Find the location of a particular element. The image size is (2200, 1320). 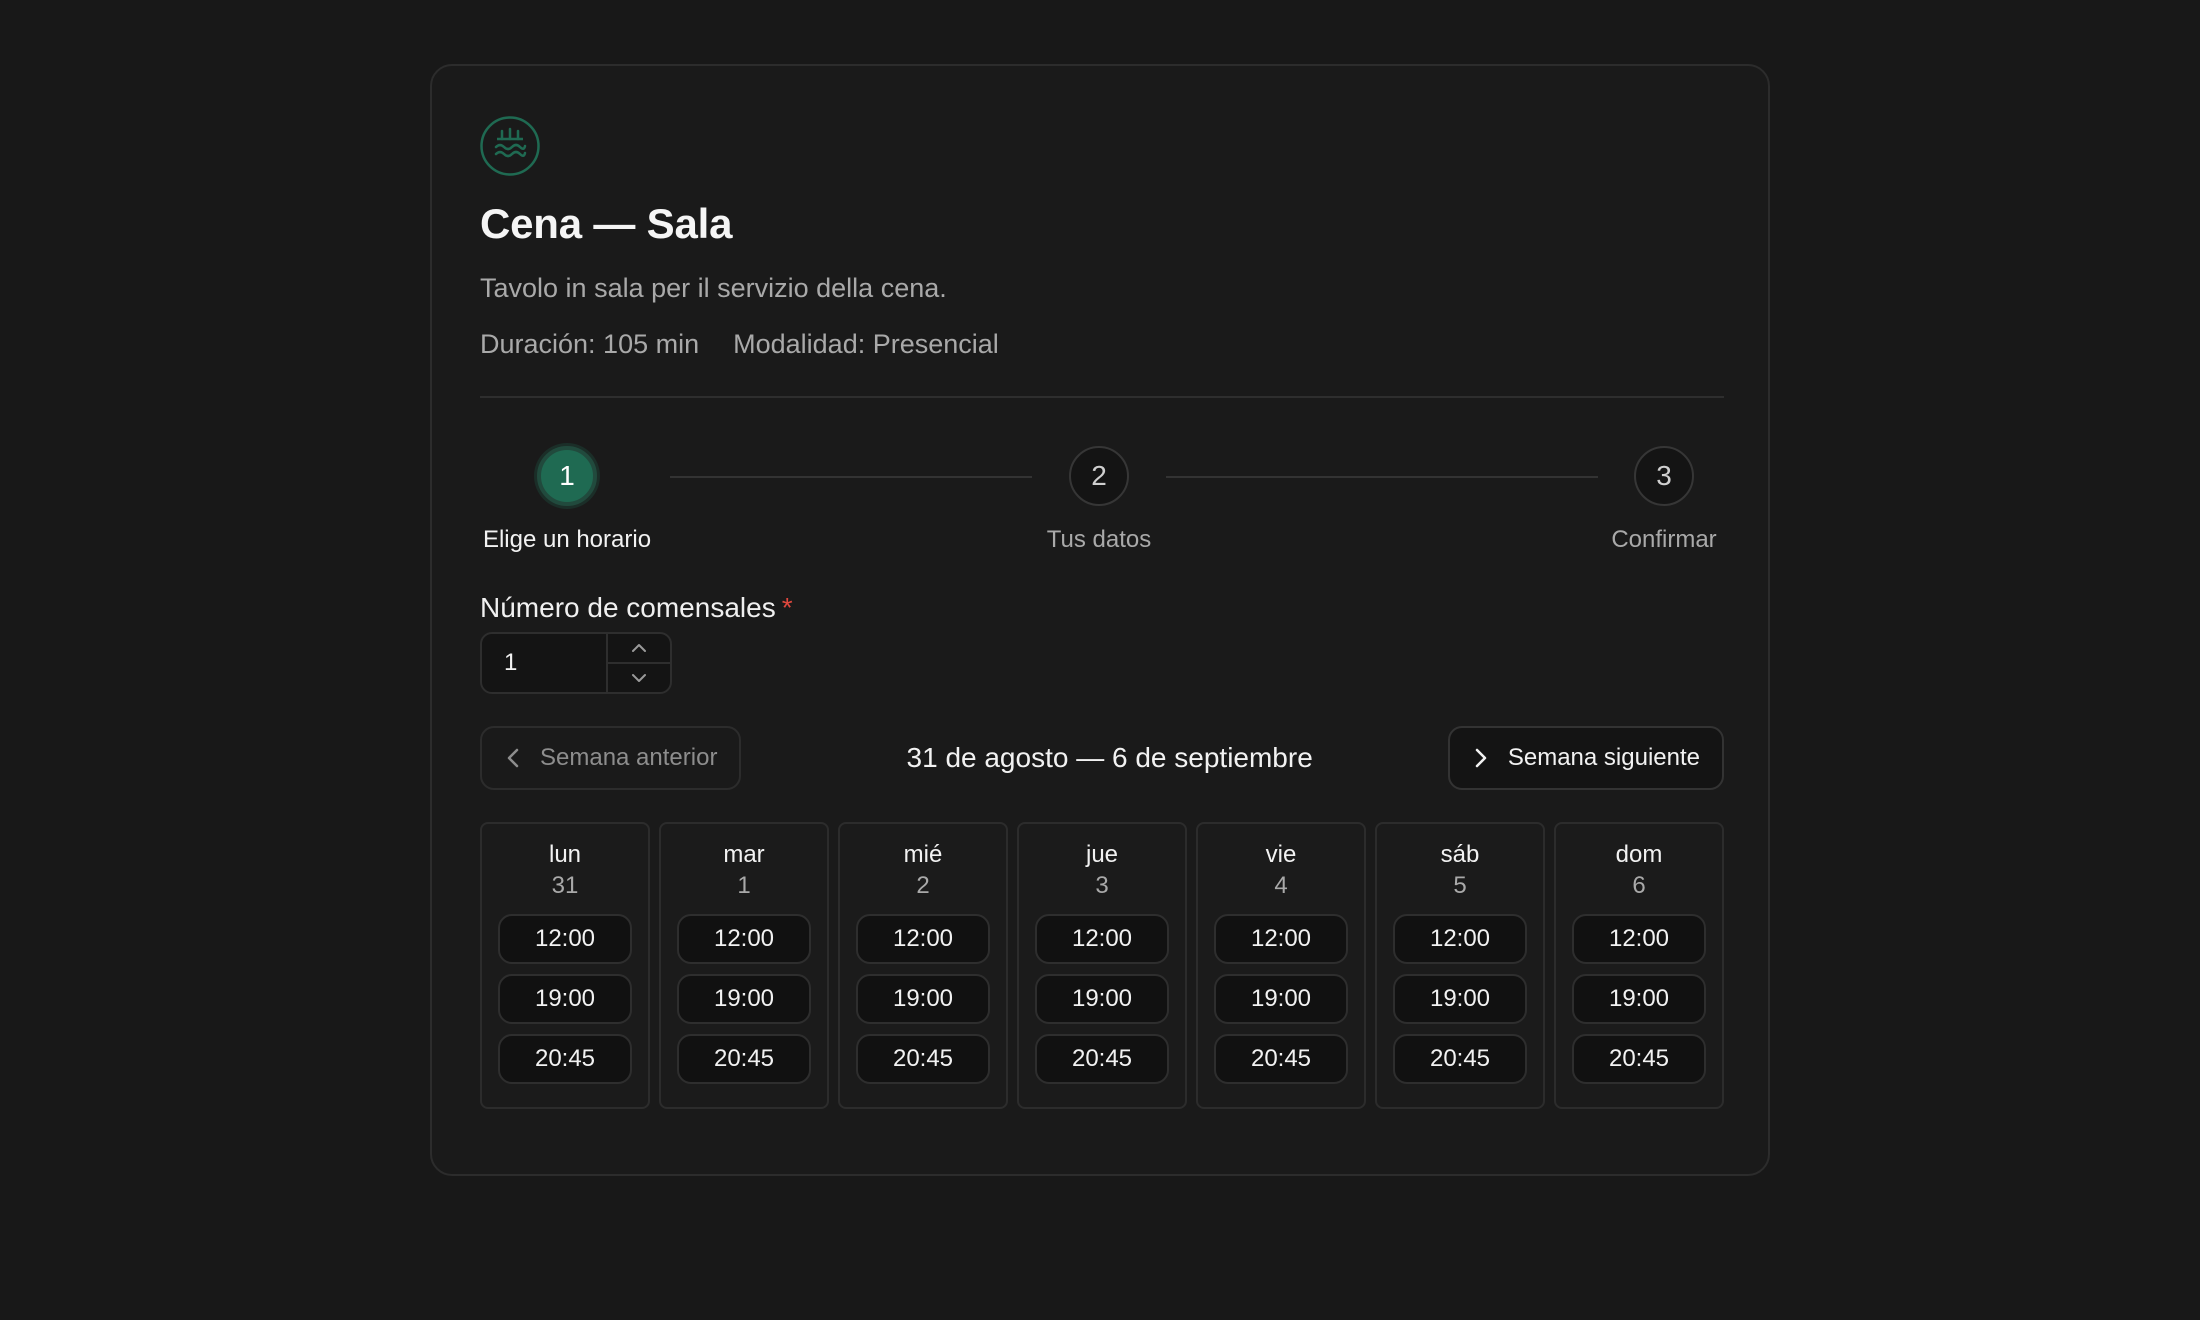

step-number: 2 is located at coordinates (1099, 476).